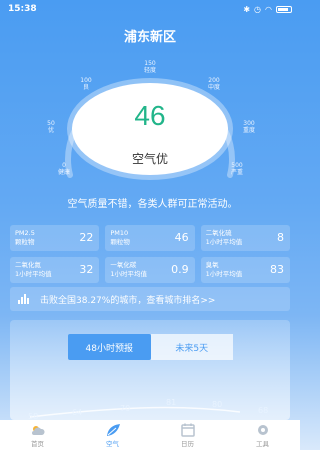 The width and height of the screenshot is (320, 450). What do you see at coordinates (263, 410) in the screenshot?
I see `forecast-value: 68` at bounding box center [263, 410].